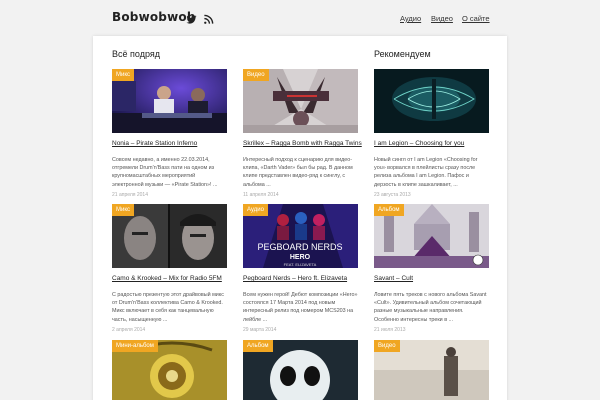 The height and width of the screenshot is (400, 600). What do you see at coordinates (476, 18) in the screenshot?
I see `nav-about: О сайте` at bounding box center [476, 18].